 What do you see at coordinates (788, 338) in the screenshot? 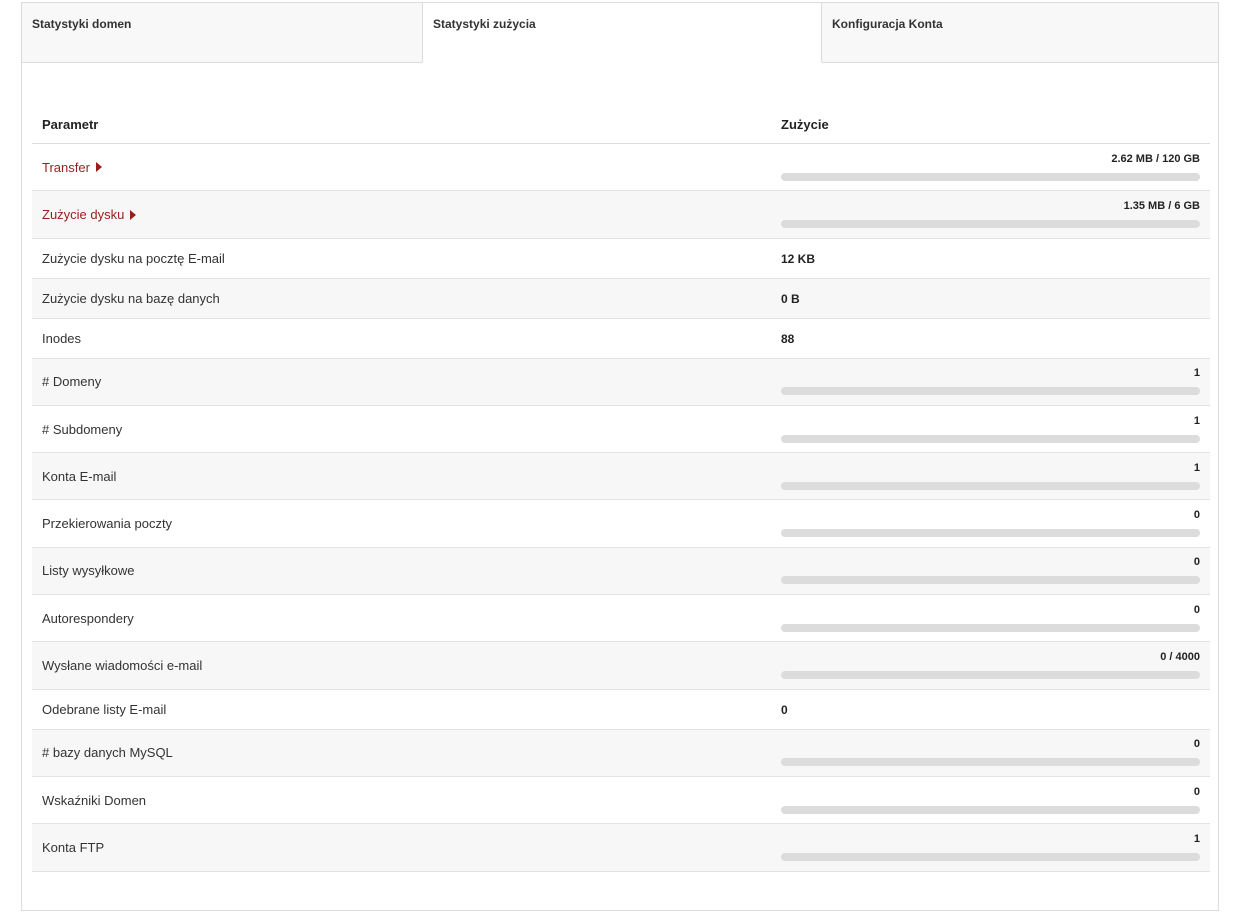
I see `usage-value: 88` at bounding box center [788, 338].